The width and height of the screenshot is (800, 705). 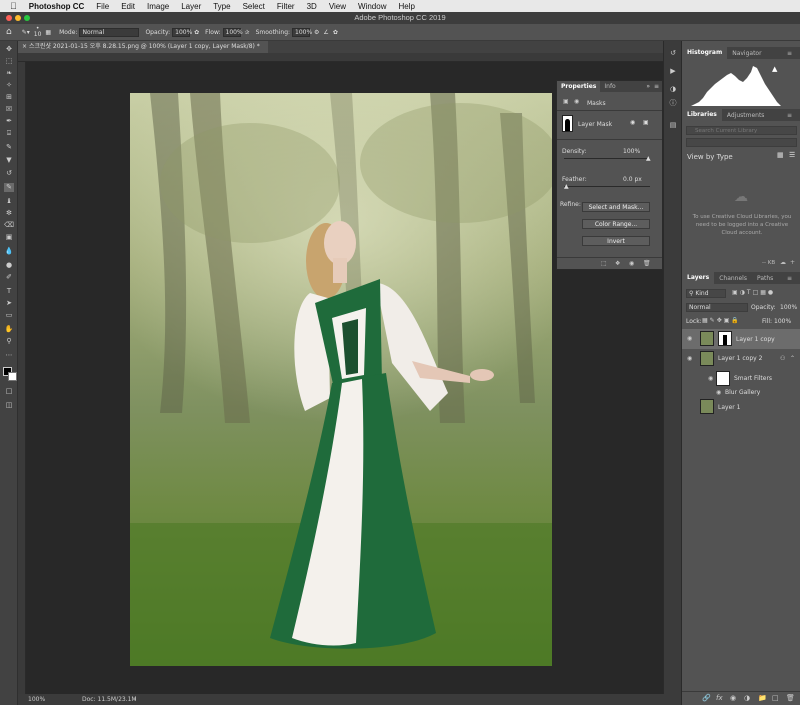 What do you see at coordinates (196, 32) in the screenshot?
I see `pressure-opacity-icon: ✿` at bounding box center [196, 32].